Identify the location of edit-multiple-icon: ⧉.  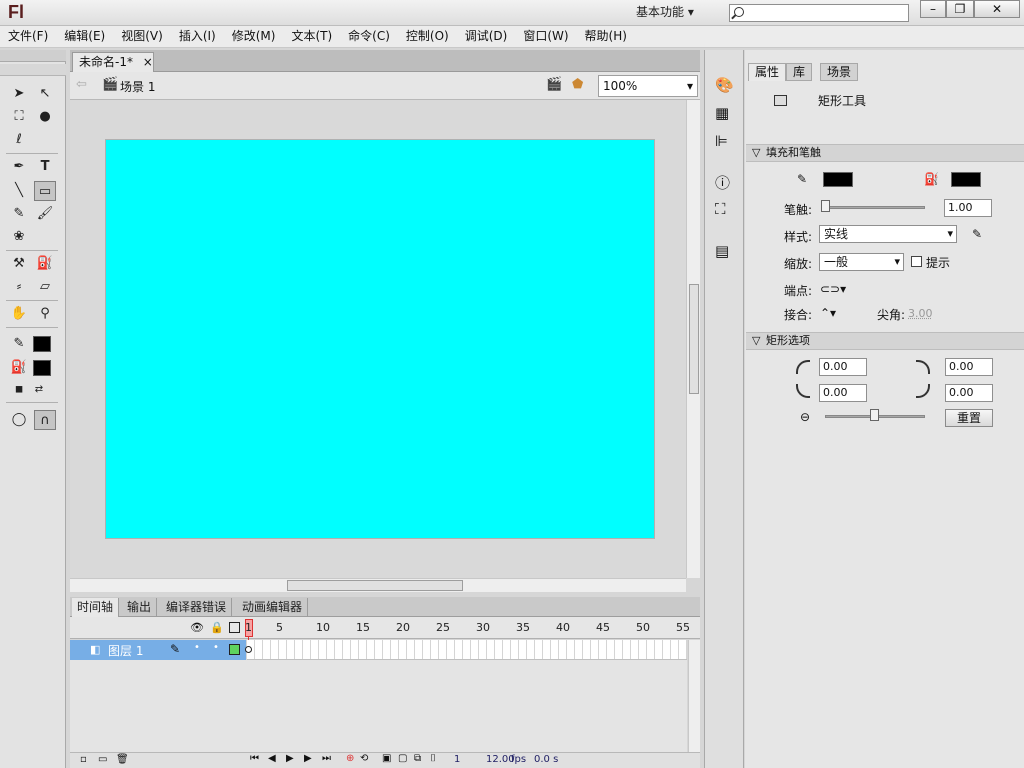
(417, 758).